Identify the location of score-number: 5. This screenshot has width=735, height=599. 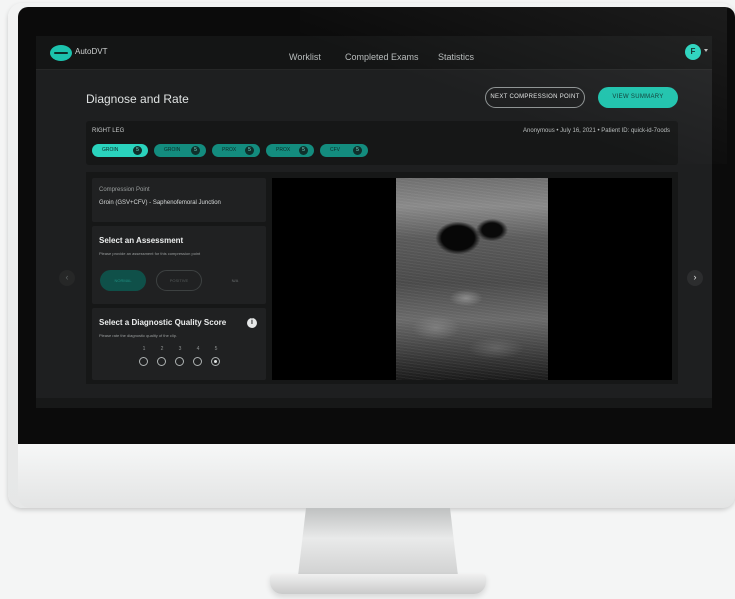
(216, 349).